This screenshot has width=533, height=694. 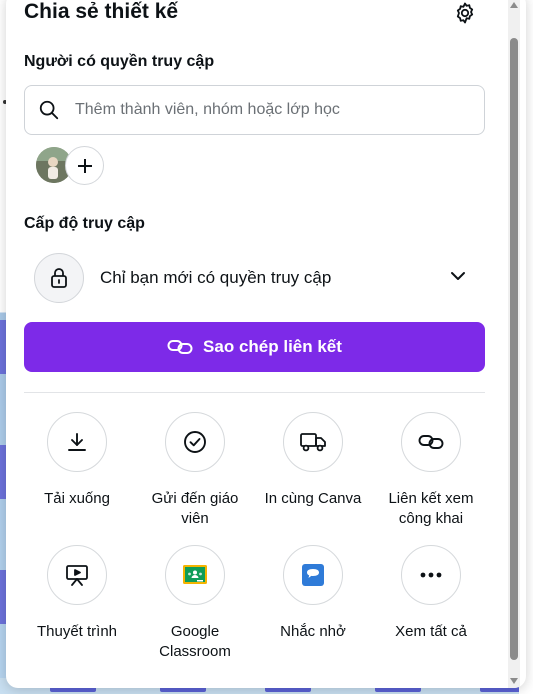 I want to click on download-icon, so click(x=77, y=442).